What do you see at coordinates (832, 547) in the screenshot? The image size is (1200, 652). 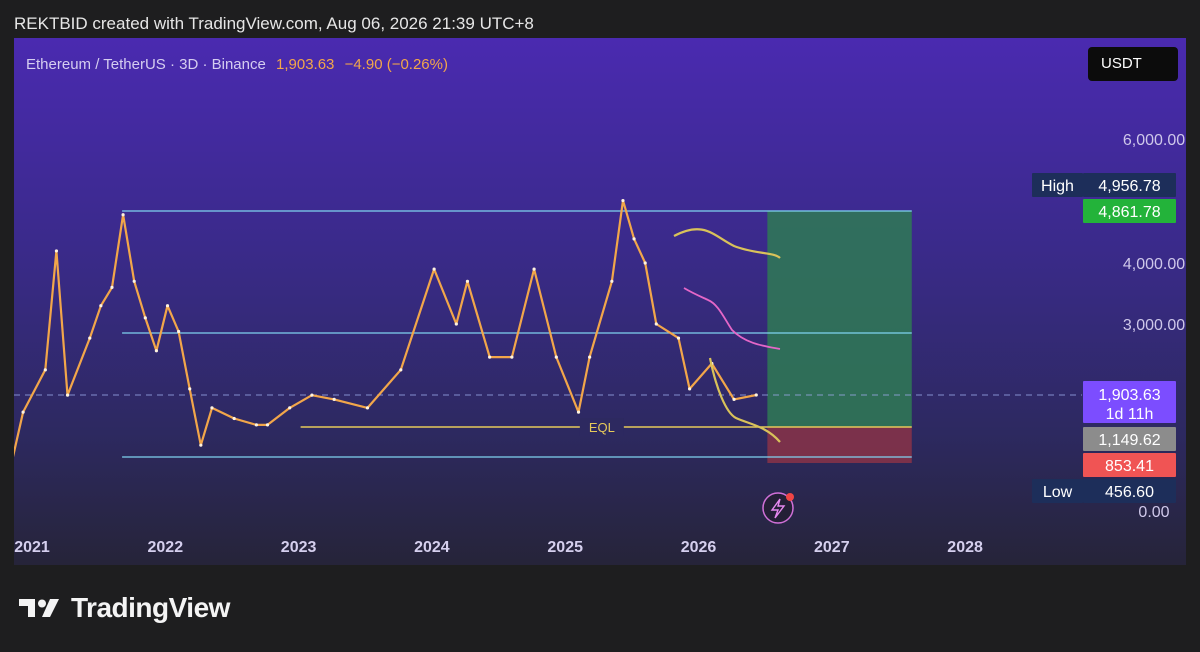 I see `x-tick-label: 2027` at bounding box center [832, 547].